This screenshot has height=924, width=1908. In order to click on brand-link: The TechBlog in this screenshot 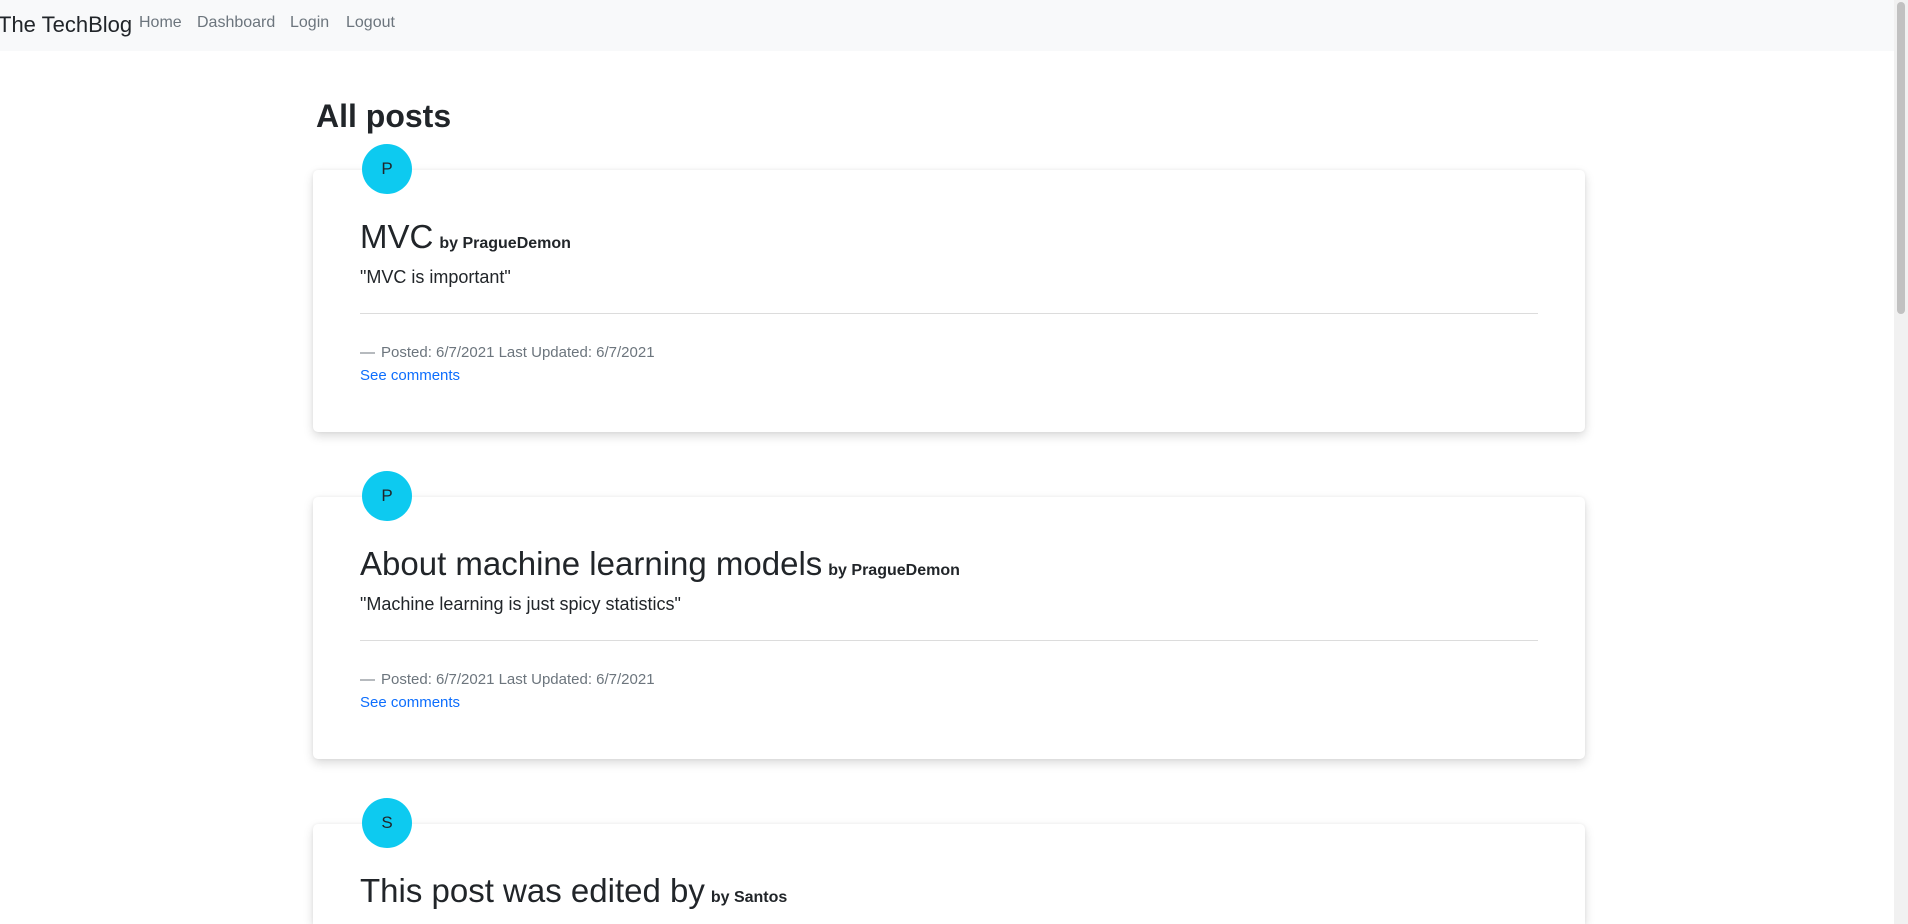, I will do `click(66, 25)`.